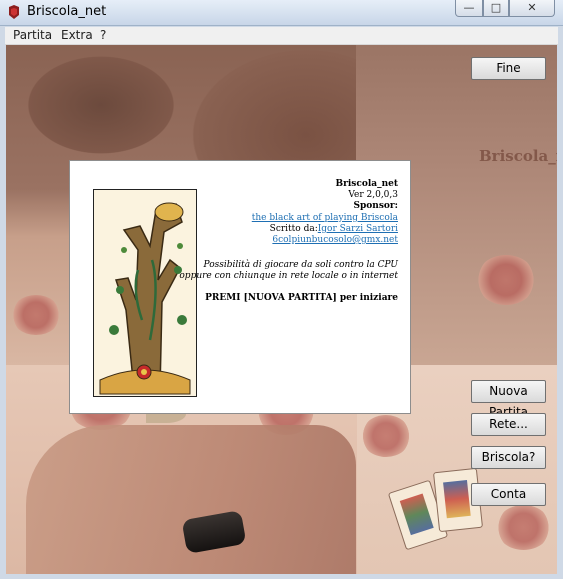 The image size is (563, 579). What do you see at coordinates (367, 184) in the screenshot?
I see `about-app-name: Briscola_net` at bounding box center [367, 184].